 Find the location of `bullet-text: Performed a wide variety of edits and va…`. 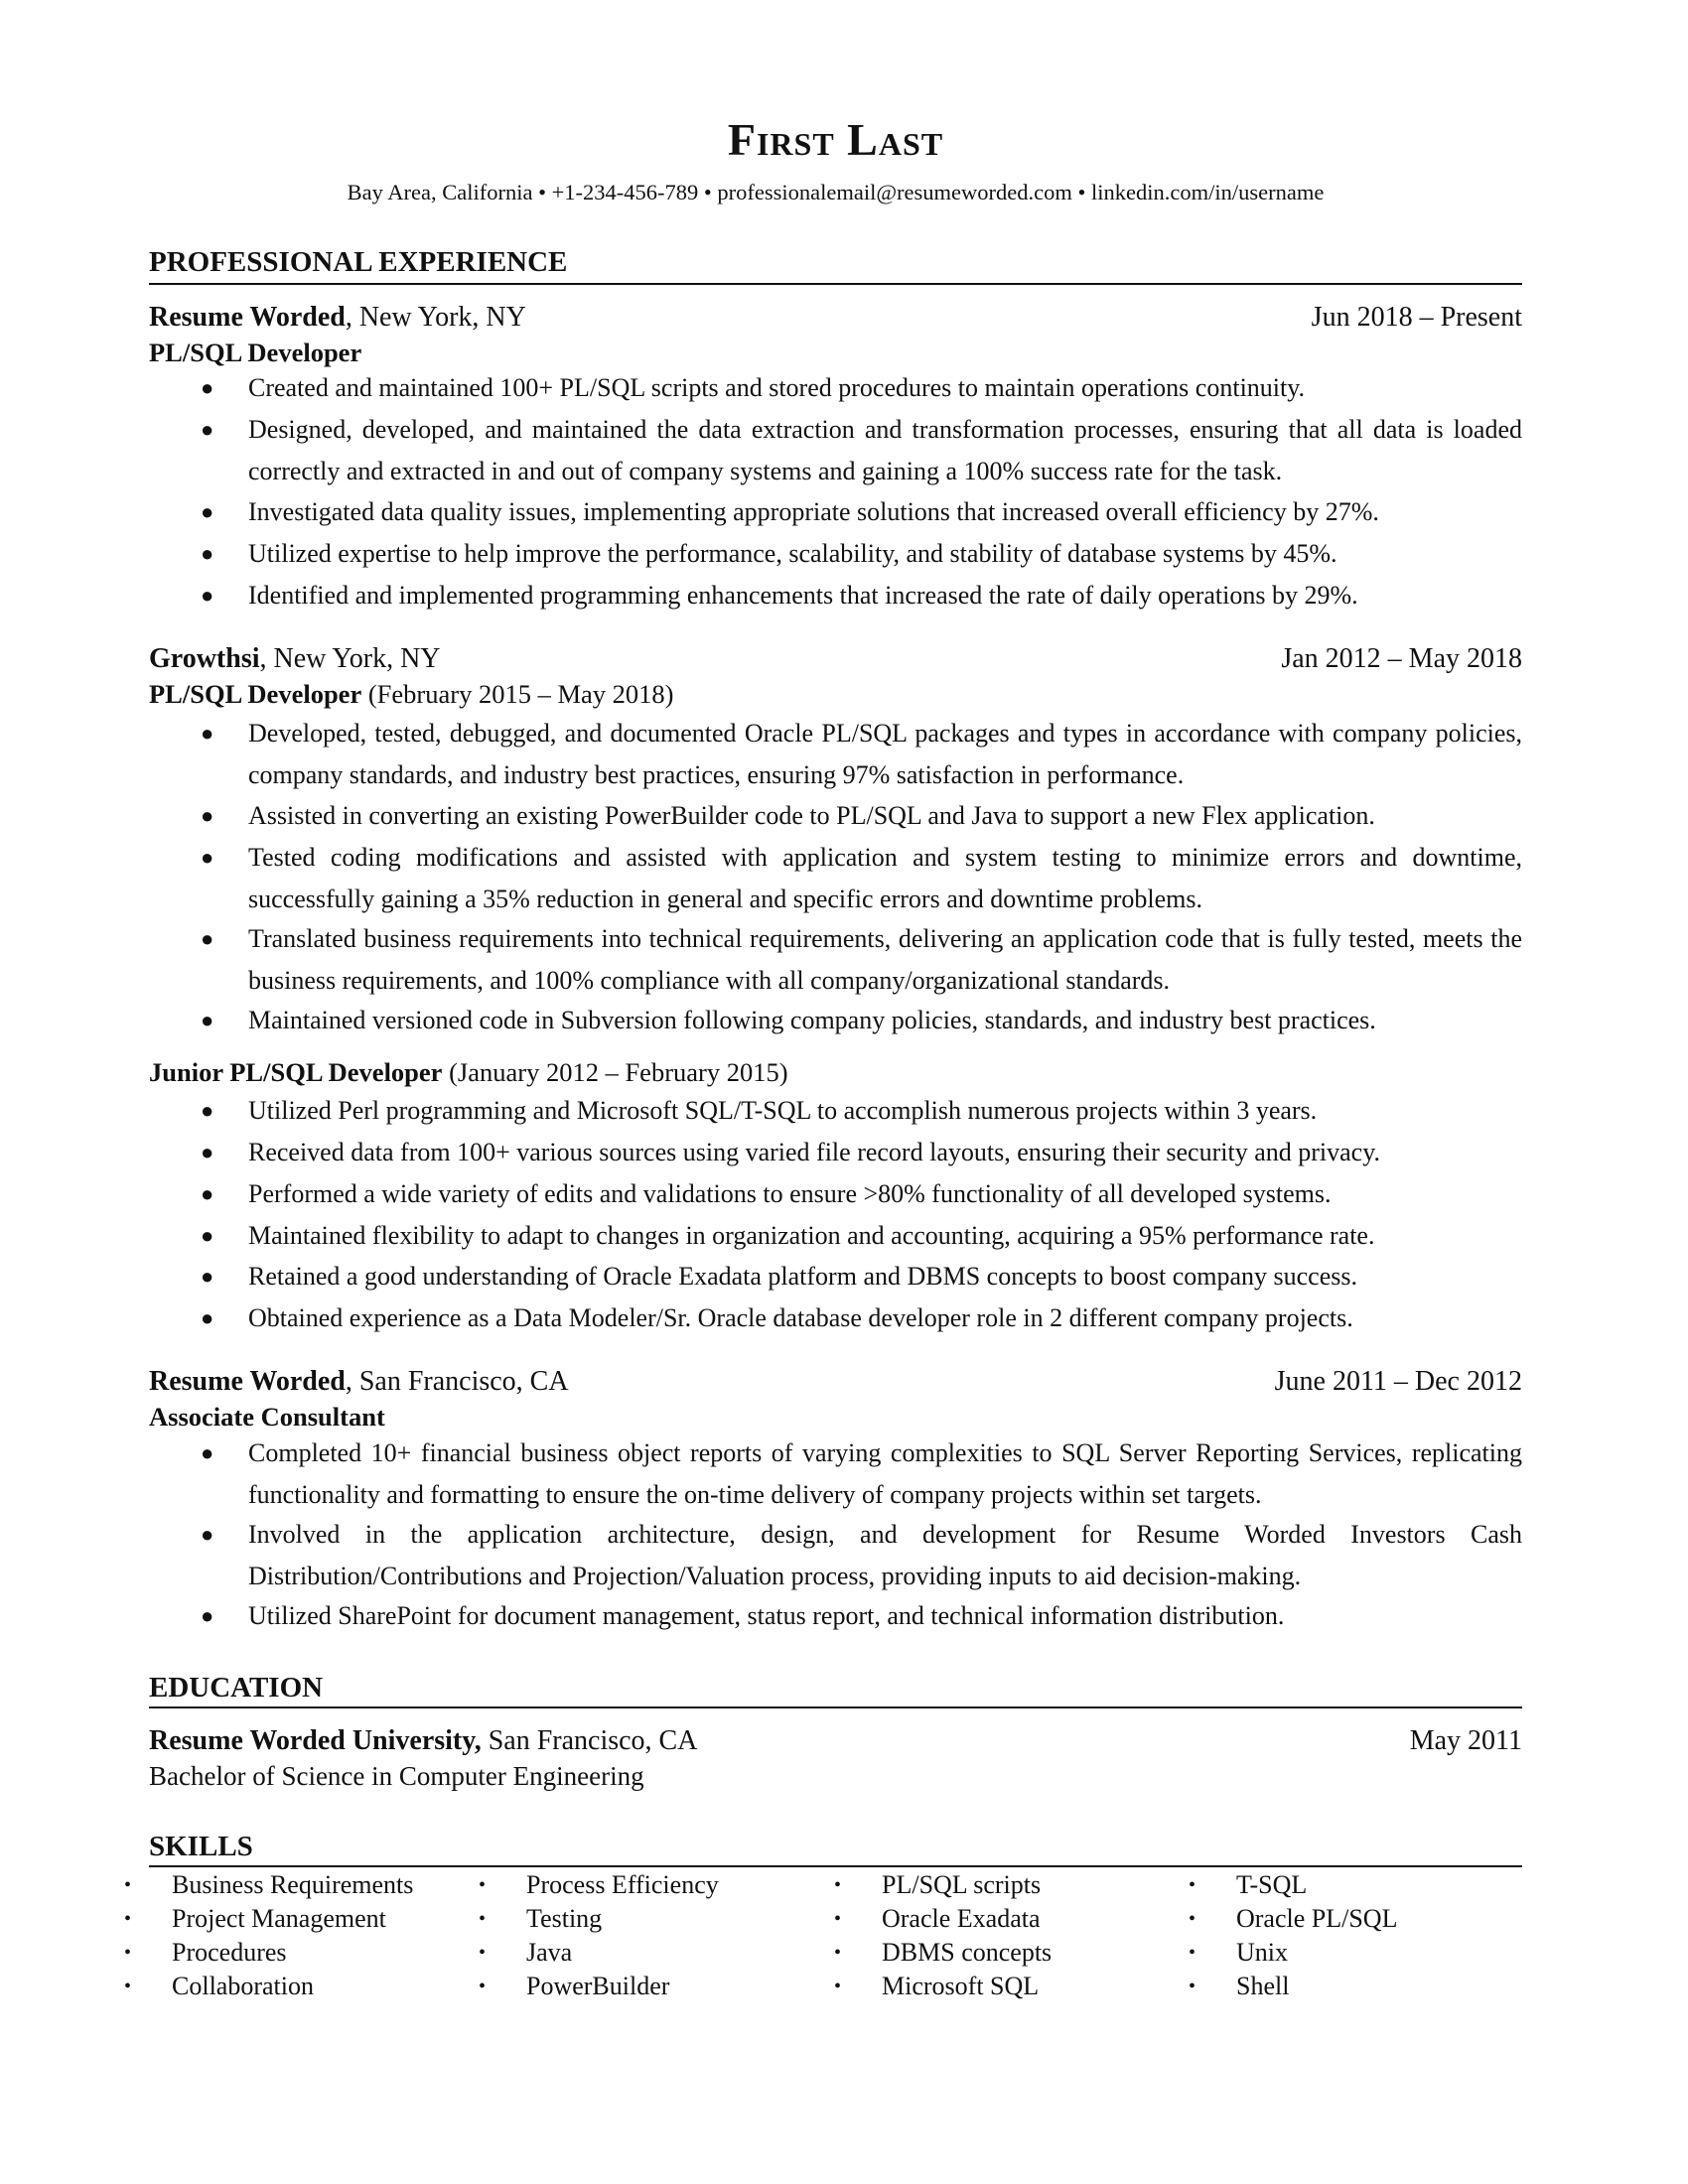

bullet-text: Performed a wide variety of edits and va… is located at coordinates (790, 1193).